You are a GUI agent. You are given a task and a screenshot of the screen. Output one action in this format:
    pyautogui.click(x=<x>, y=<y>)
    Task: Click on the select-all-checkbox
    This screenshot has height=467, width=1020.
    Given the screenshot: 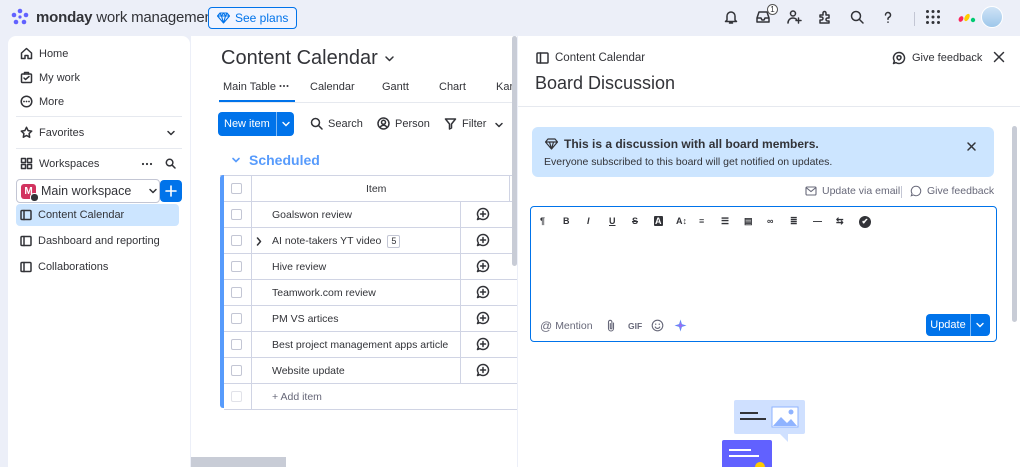 What is the action you would take?
    pyautogui.click(x=236, y=188)
    